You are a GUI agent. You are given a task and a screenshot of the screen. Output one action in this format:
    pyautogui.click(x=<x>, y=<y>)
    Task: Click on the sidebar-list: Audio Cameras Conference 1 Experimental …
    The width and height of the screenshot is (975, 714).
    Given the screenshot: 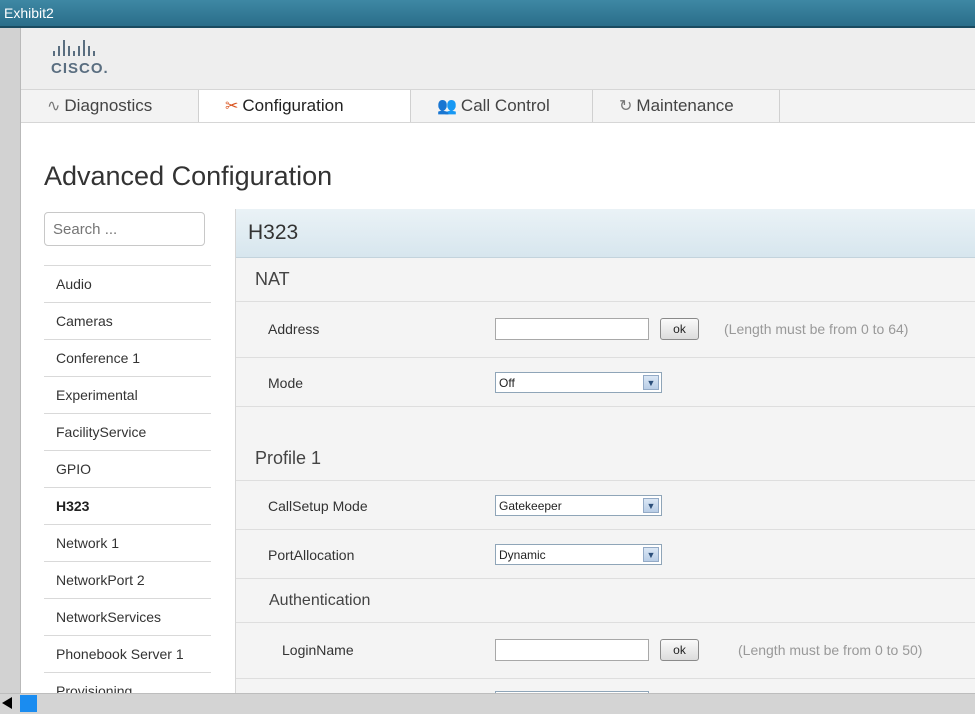 What is the action you would take?
    pyautogui.click(x=127, y=479)
    